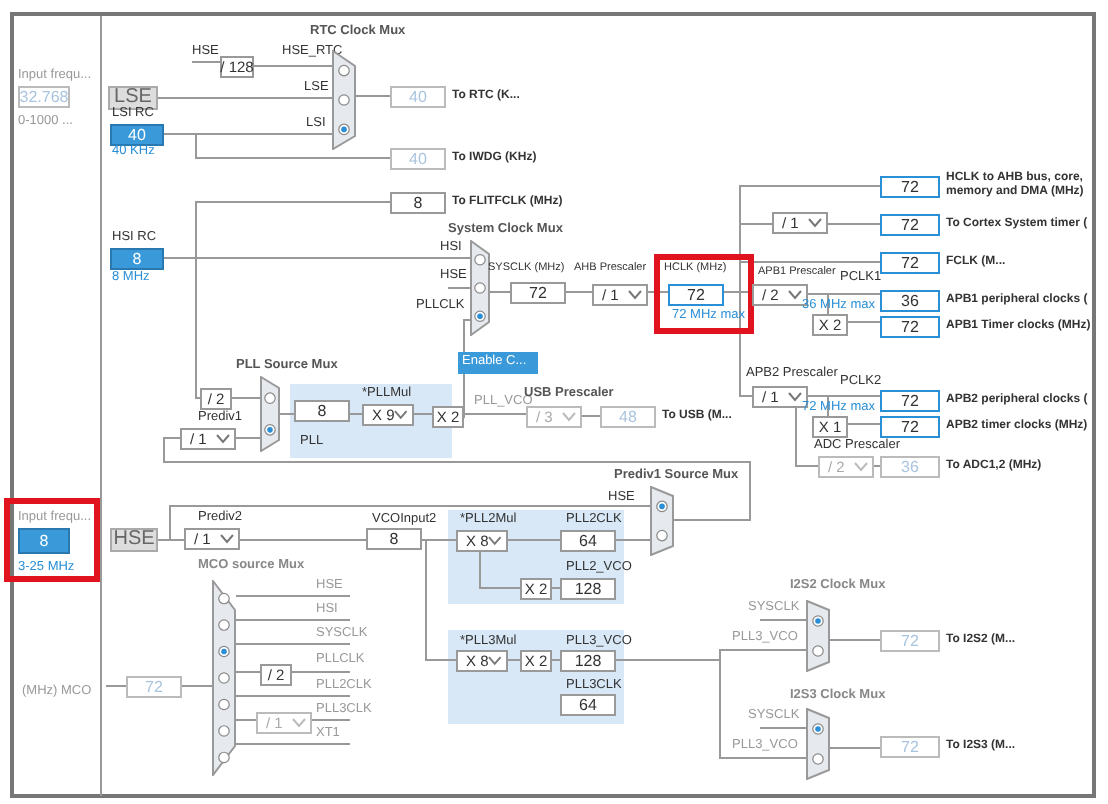 This screenshot has height=804, width=1108. Describe the element at coordinates (133, 98) in the screenshot. I see `oscillator-block: LSE` at that location.